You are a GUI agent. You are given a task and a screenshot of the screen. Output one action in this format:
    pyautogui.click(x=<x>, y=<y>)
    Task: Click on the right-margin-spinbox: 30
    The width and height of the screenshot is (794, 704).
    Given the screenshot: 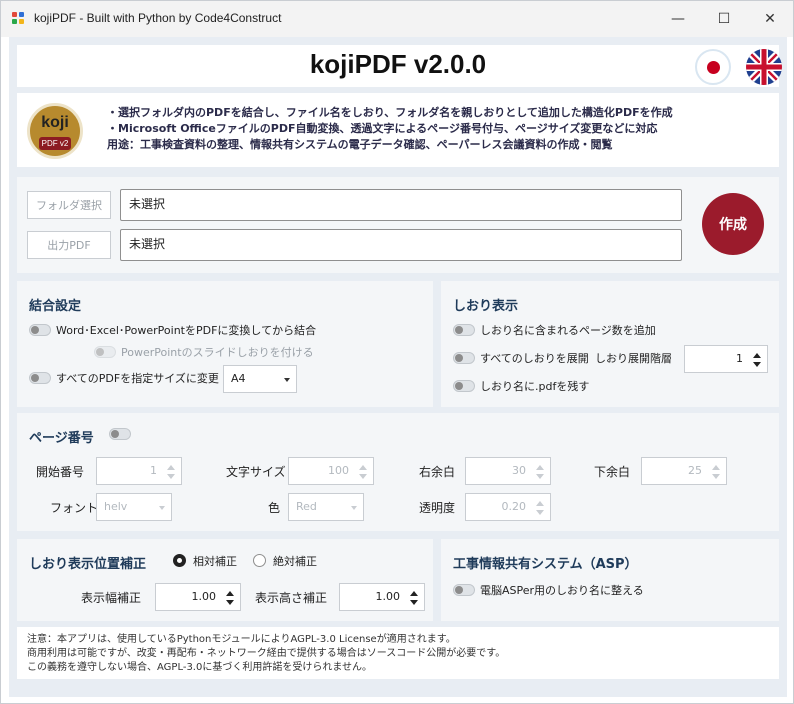 What is the action you would take?
    pyautogui.click(x=508, y=471)
    